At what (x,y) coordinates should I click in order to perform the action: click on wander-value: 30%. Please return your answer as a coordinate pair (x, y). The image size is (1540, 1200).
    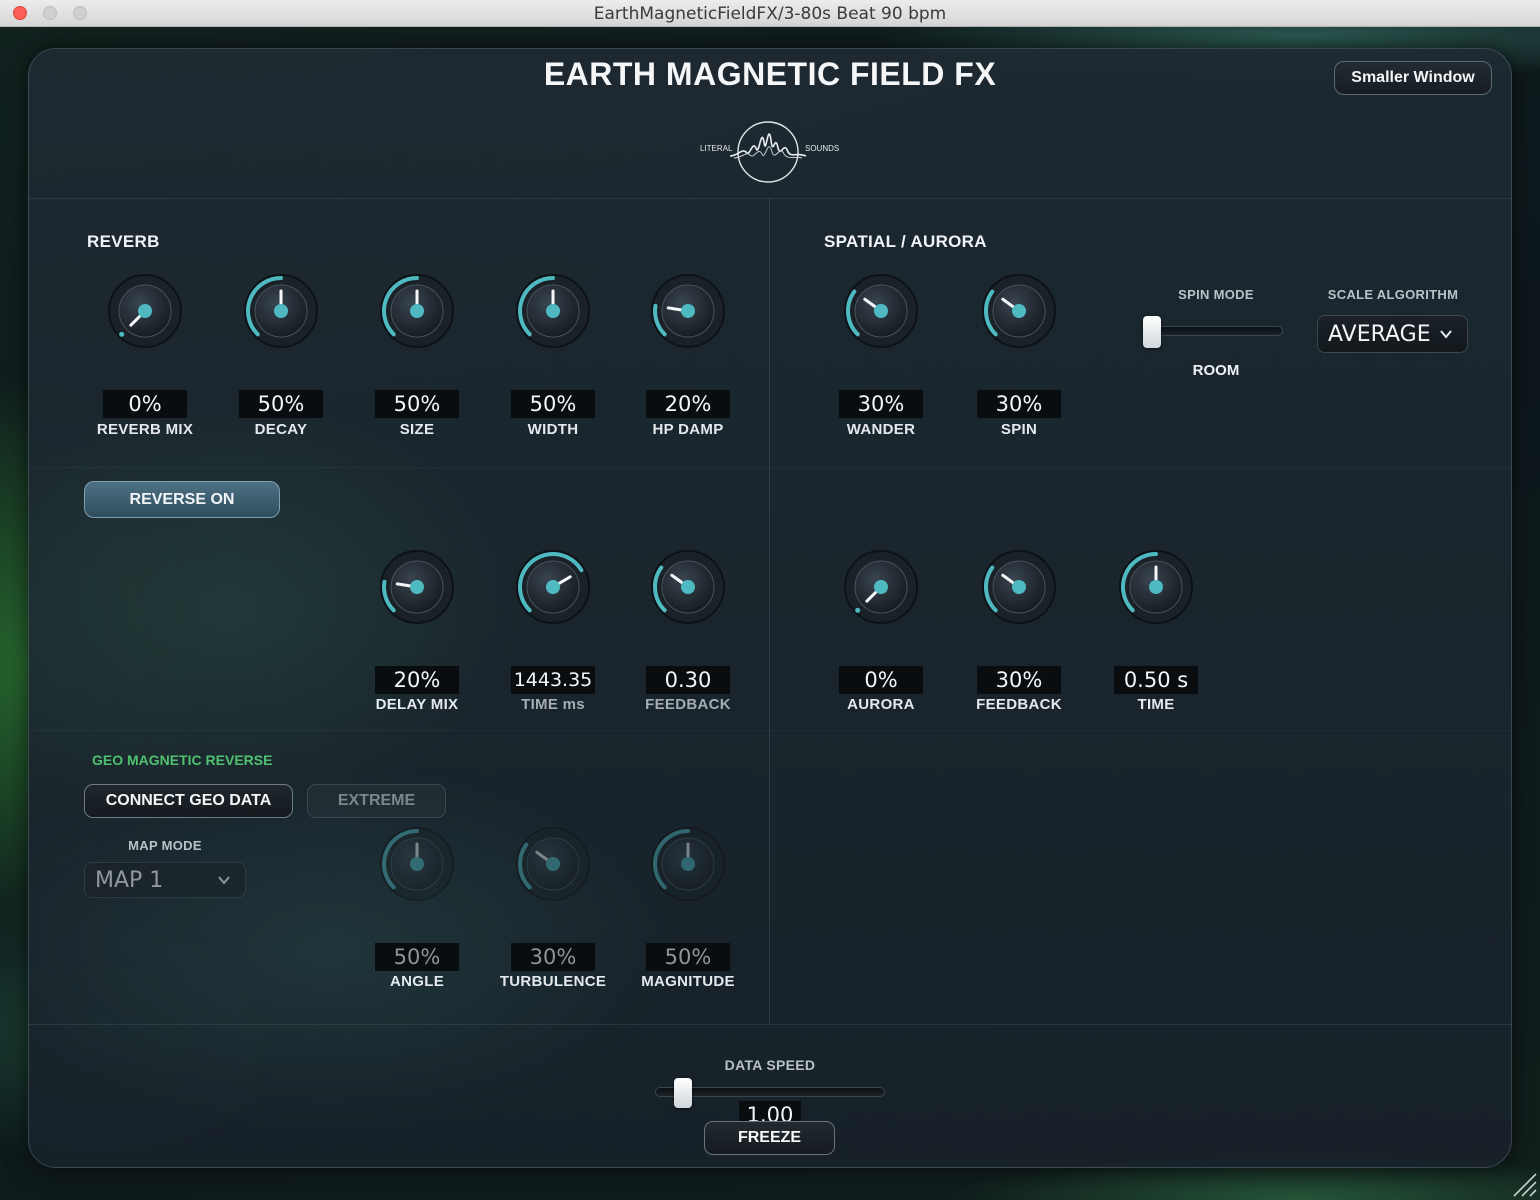
    Looking at the image, I should click on (881, 404).